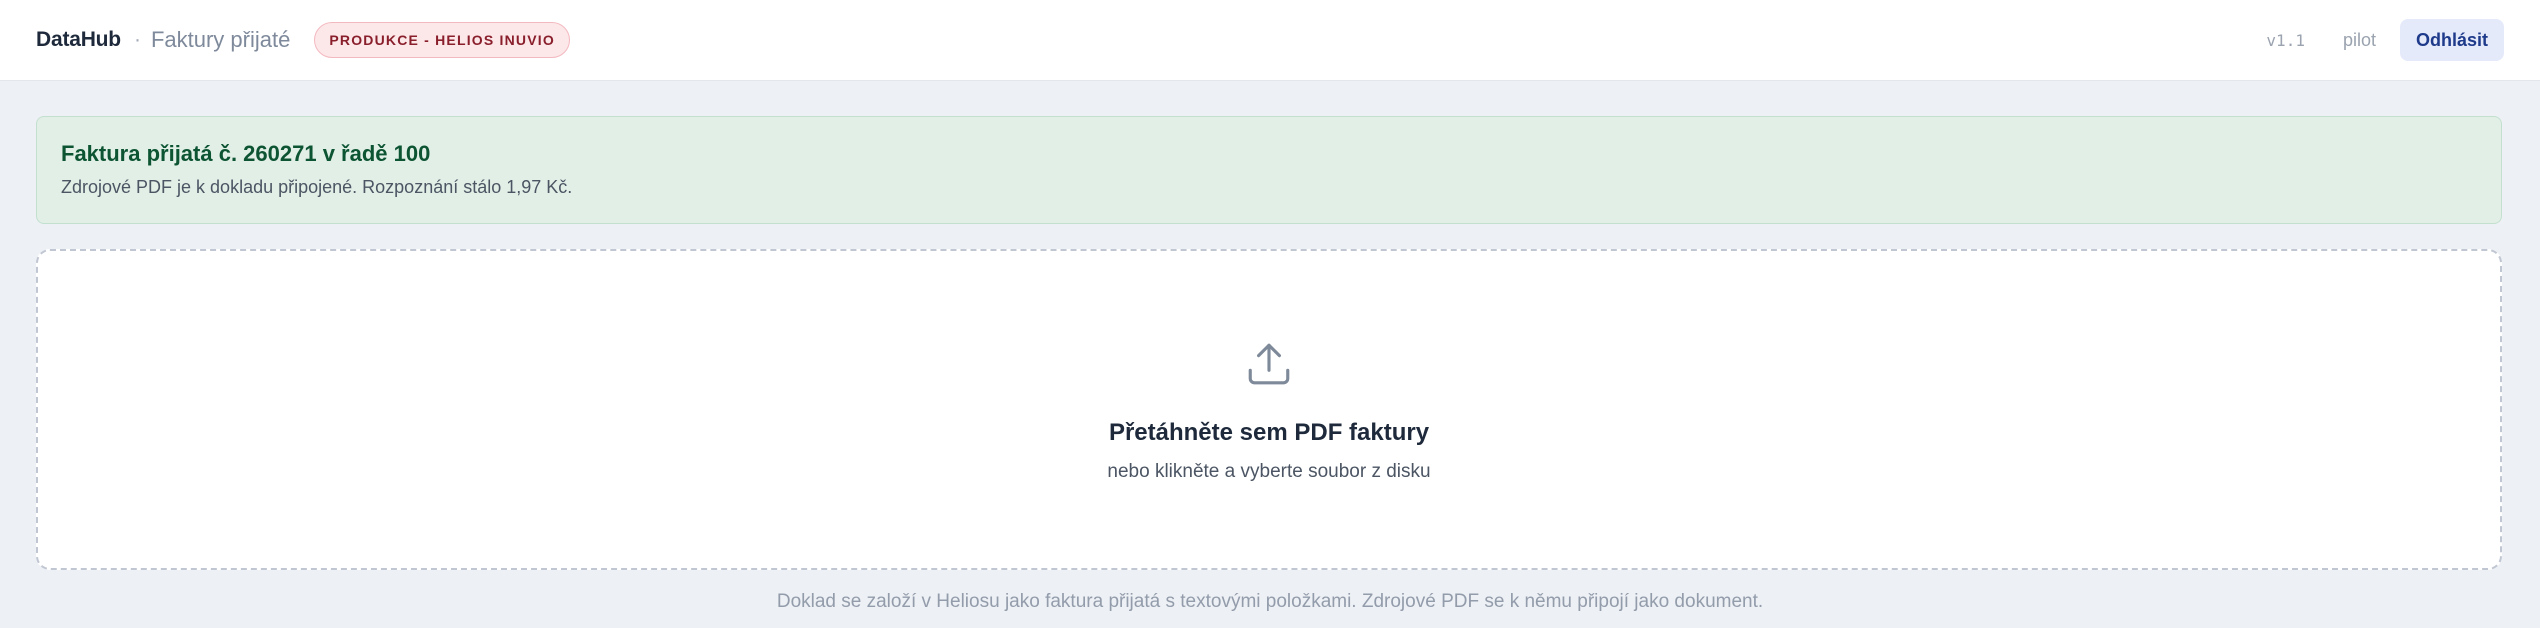  What do you see at coordinates (246, 153) in the screenshot?
I see `success-title: Faktura přijatá č. 260271 v řadě 100` at bounding box center [246, 153].